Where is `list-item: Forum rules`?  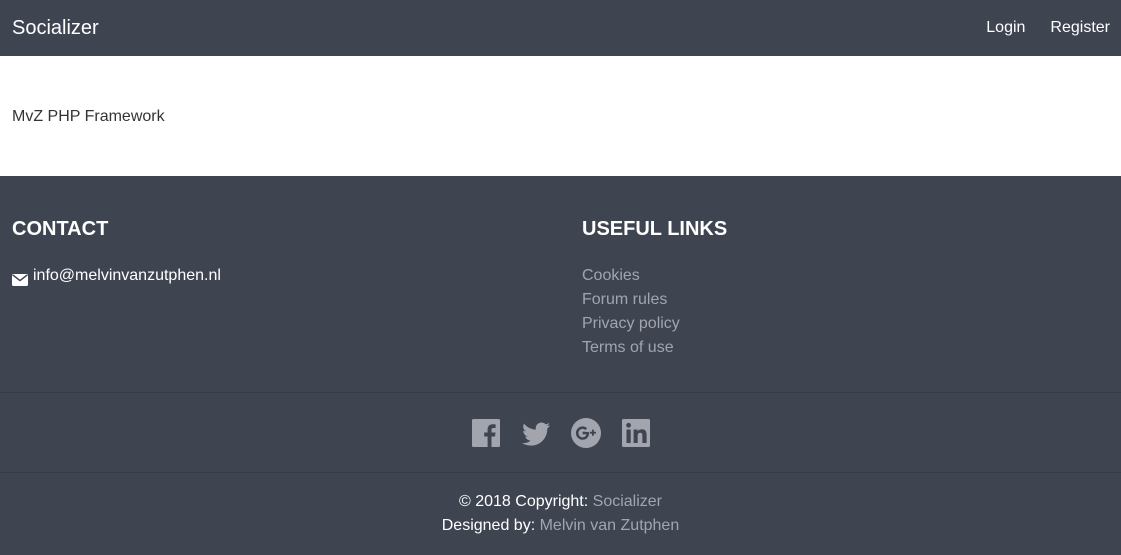
list-item: Forum rules is located at coordinates (654, 300).